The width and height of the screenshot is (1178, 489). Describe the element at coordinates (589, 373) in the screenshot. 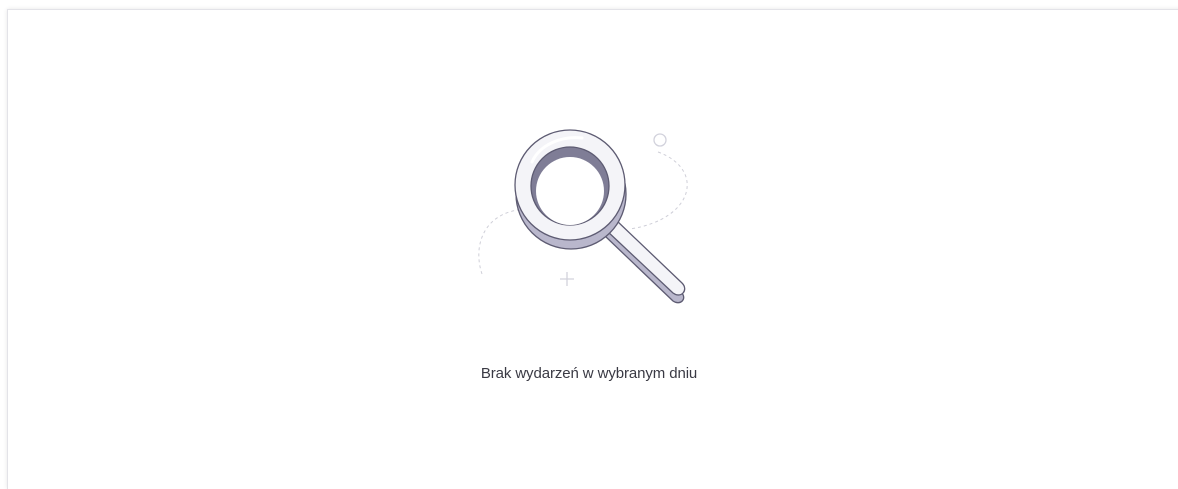

I see `empty-state-message: Brak wydarzeń w wybranym dniu` at that location.